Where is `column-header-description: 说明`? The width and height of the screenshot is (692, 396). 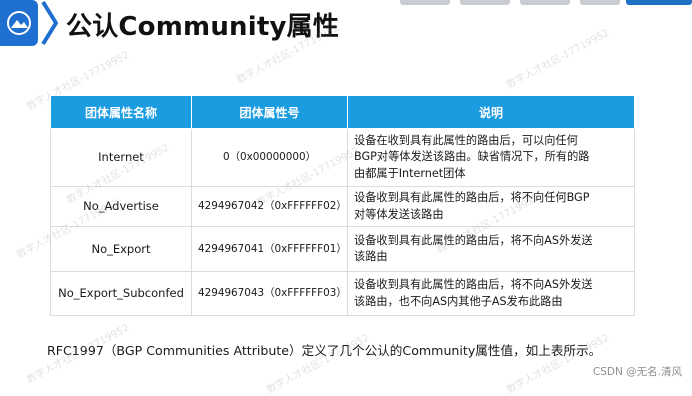 column-header-description: 说明 is located at coordinates (491, 112).